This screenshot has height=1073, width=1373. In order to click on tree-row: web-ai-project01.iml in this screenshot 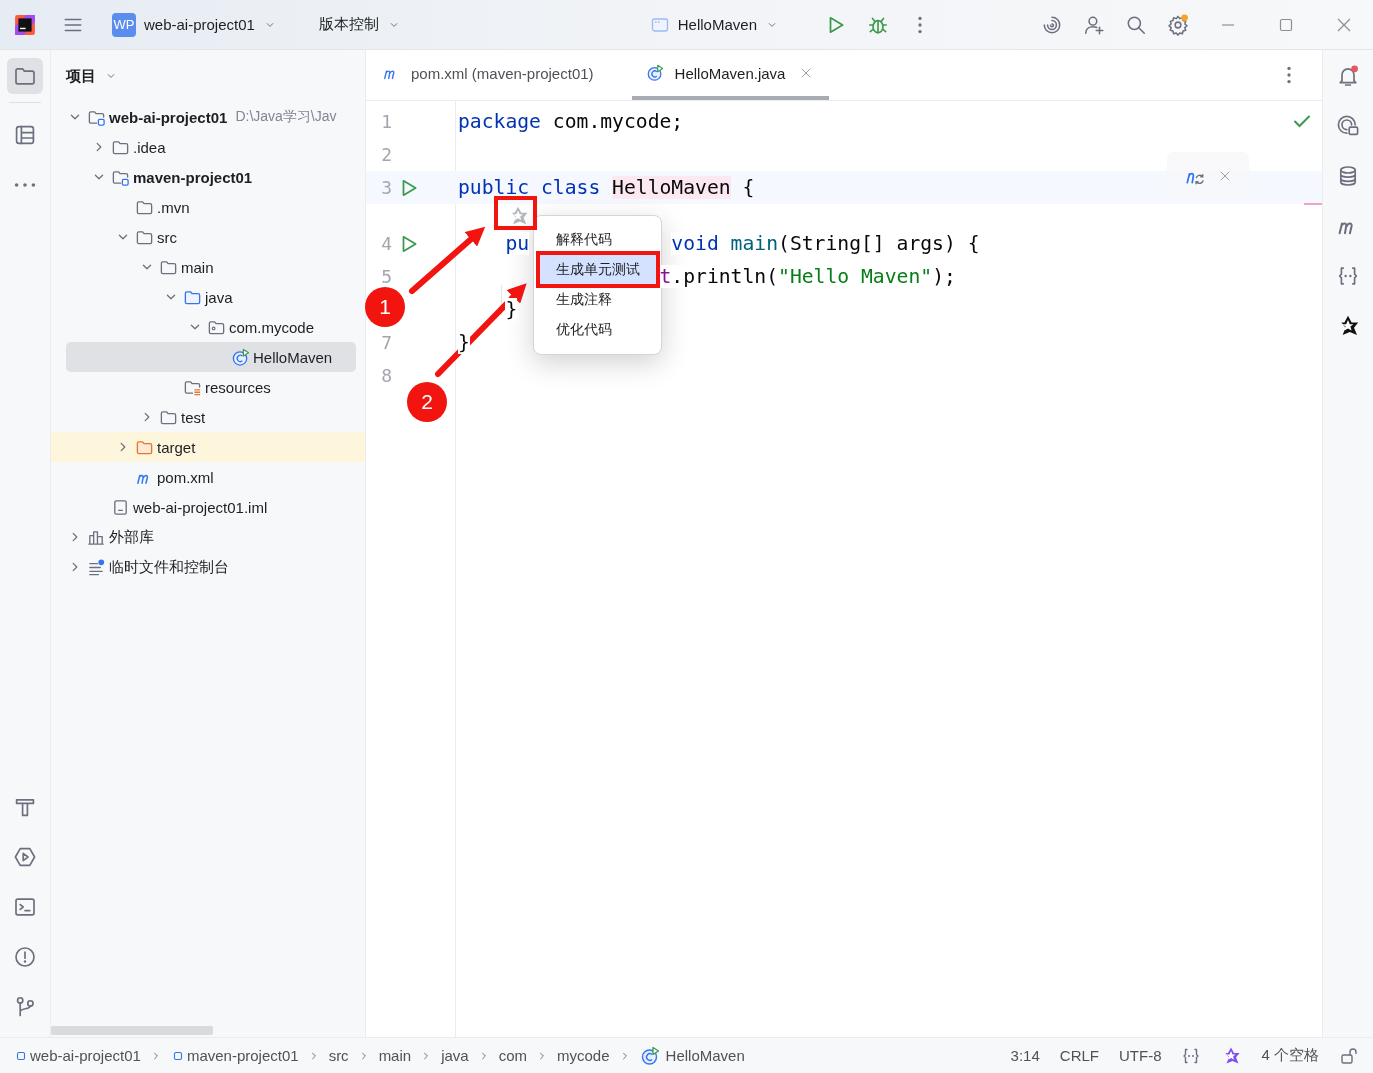, I will do `click(215, 507)`.